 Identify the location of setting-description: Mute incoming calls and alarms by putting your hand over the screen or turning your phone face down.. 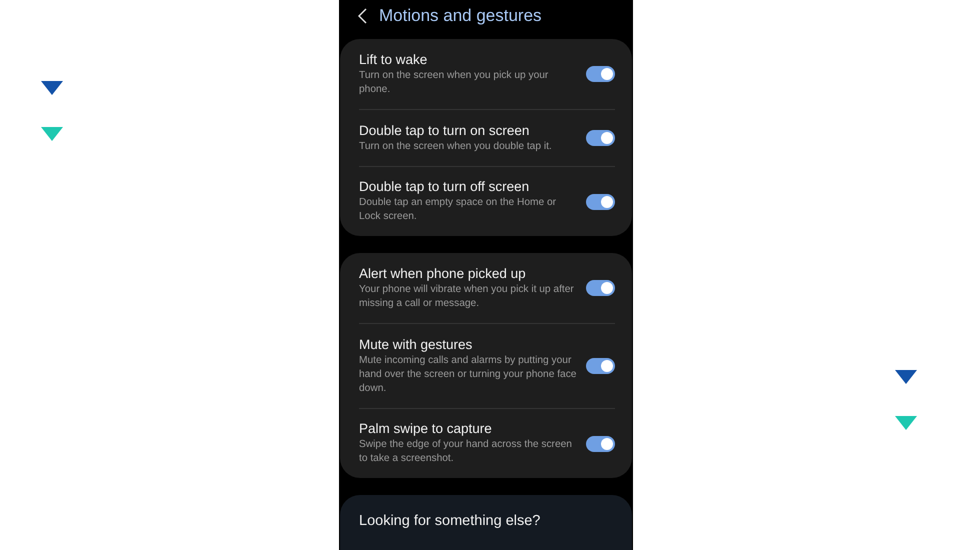
(468, 375).